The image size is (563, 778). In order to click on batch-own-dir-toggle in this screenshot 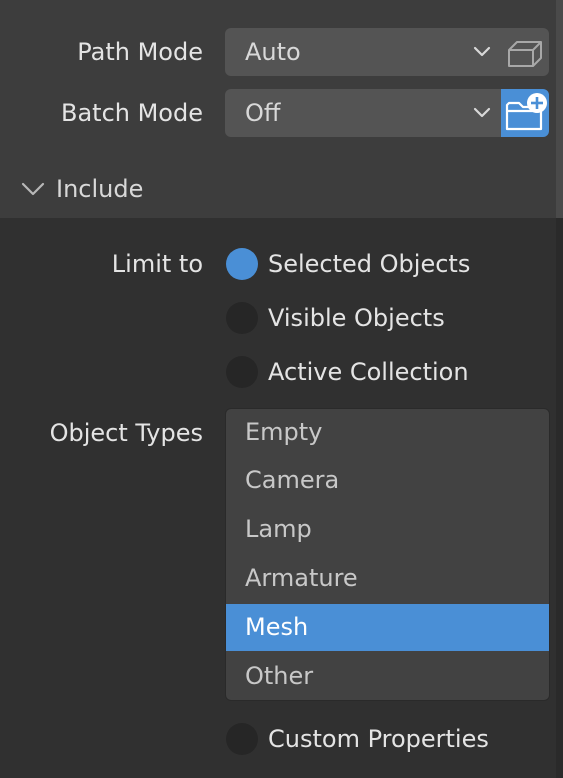, I will do `click(525, 113)`.